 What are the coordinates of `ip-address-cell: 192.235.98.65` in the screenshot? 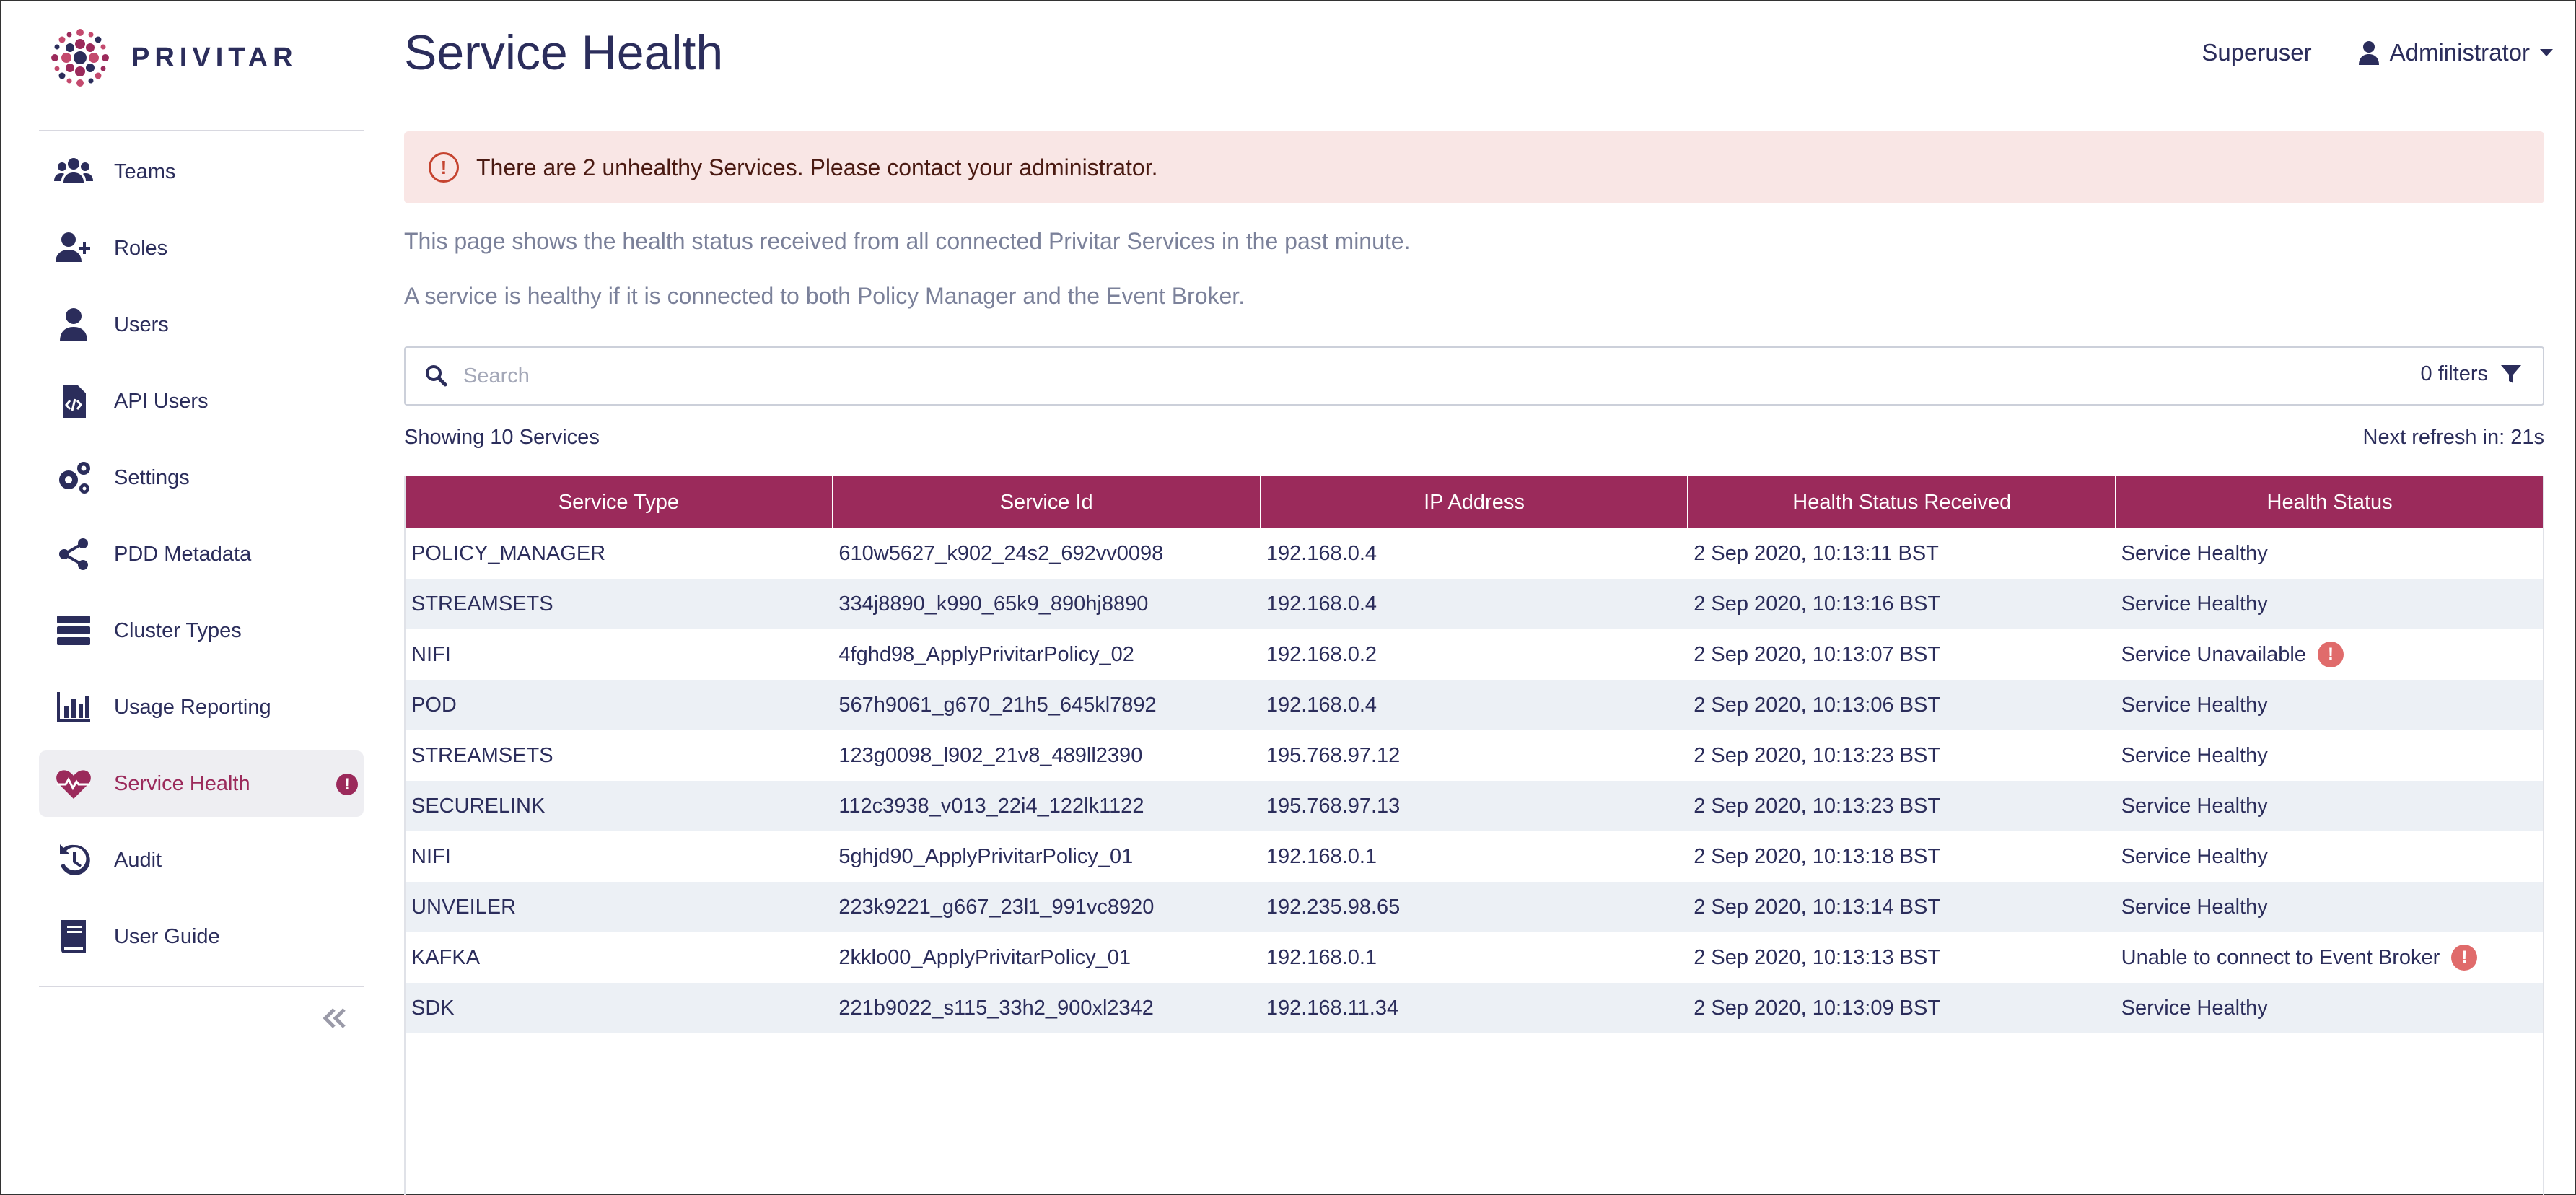 It's located at (1474, 907).